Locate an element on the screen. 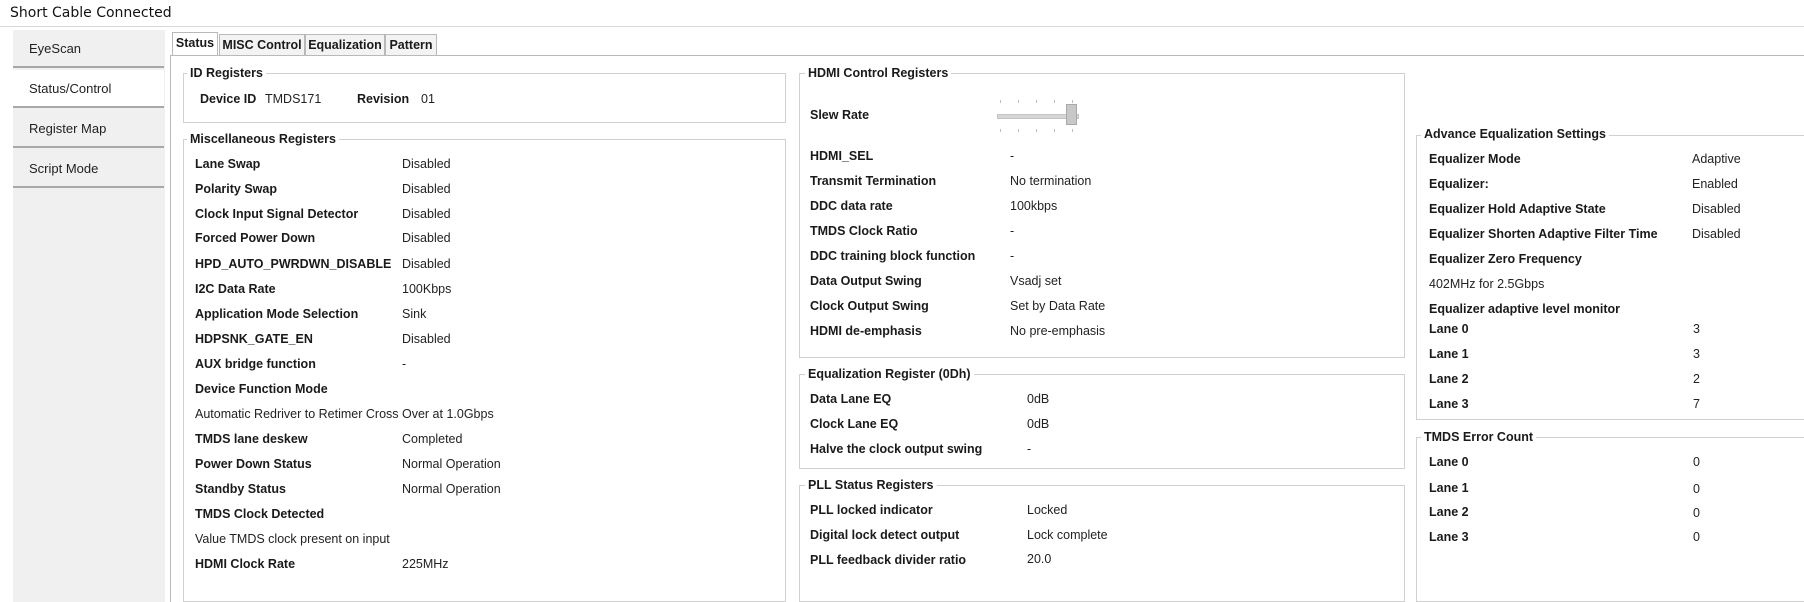 Image resolution: width=1804 pixels, height=602 pixels. clock-lane-eq-value: 0dB is located at coordinates (1038, 424).